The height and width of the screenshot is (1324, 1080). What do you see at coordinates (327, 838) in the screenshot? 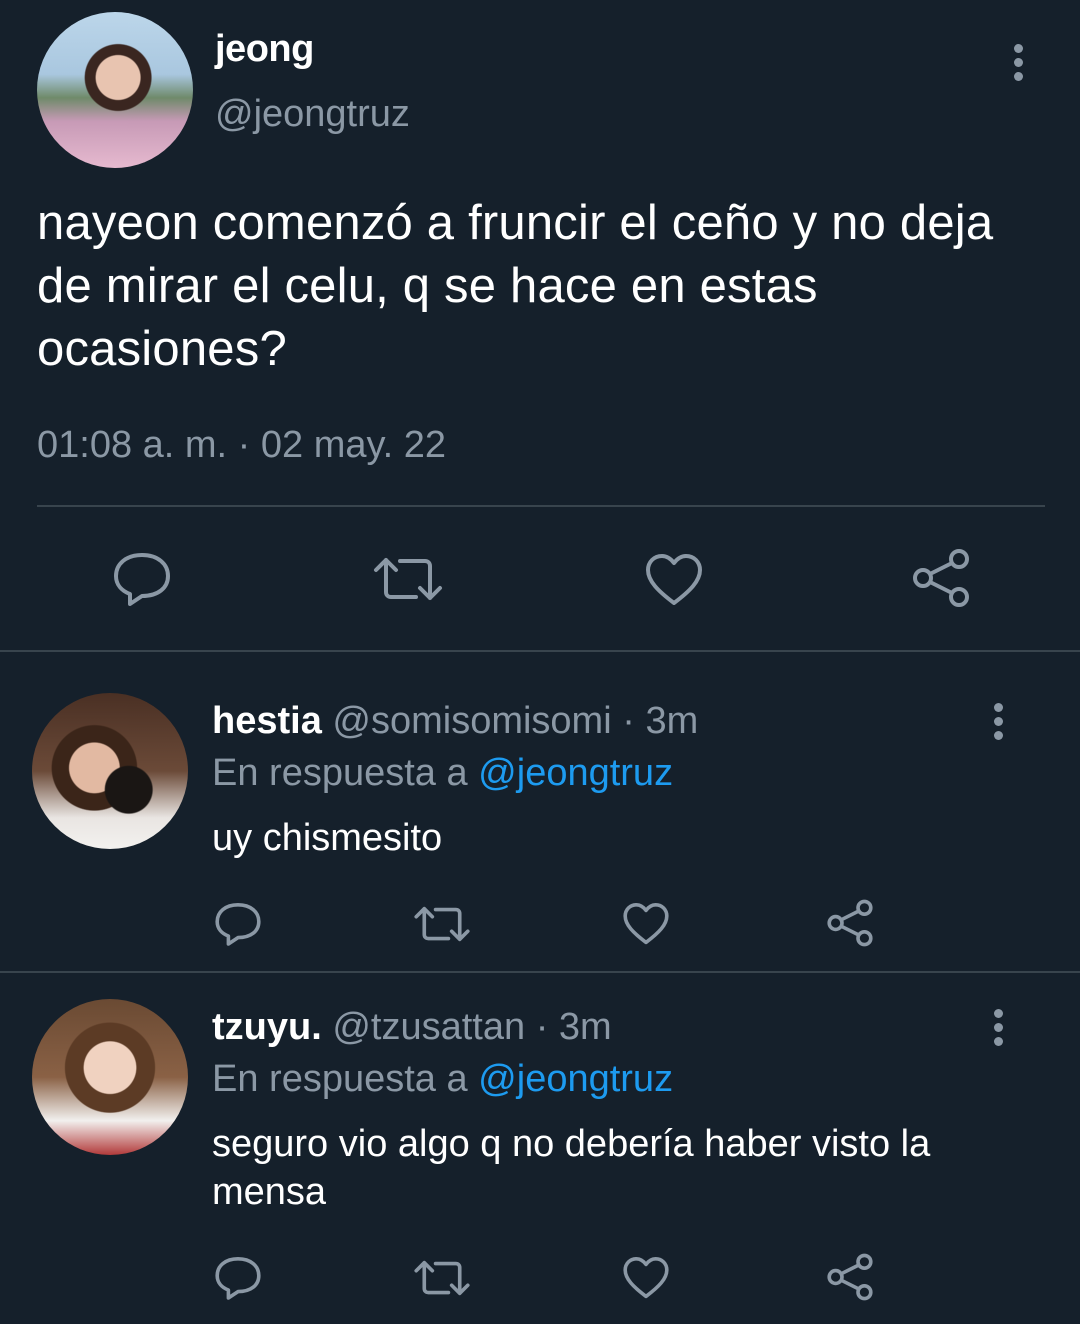
I see `reply-text: uy chismesito` at bounding box center [327, 838].